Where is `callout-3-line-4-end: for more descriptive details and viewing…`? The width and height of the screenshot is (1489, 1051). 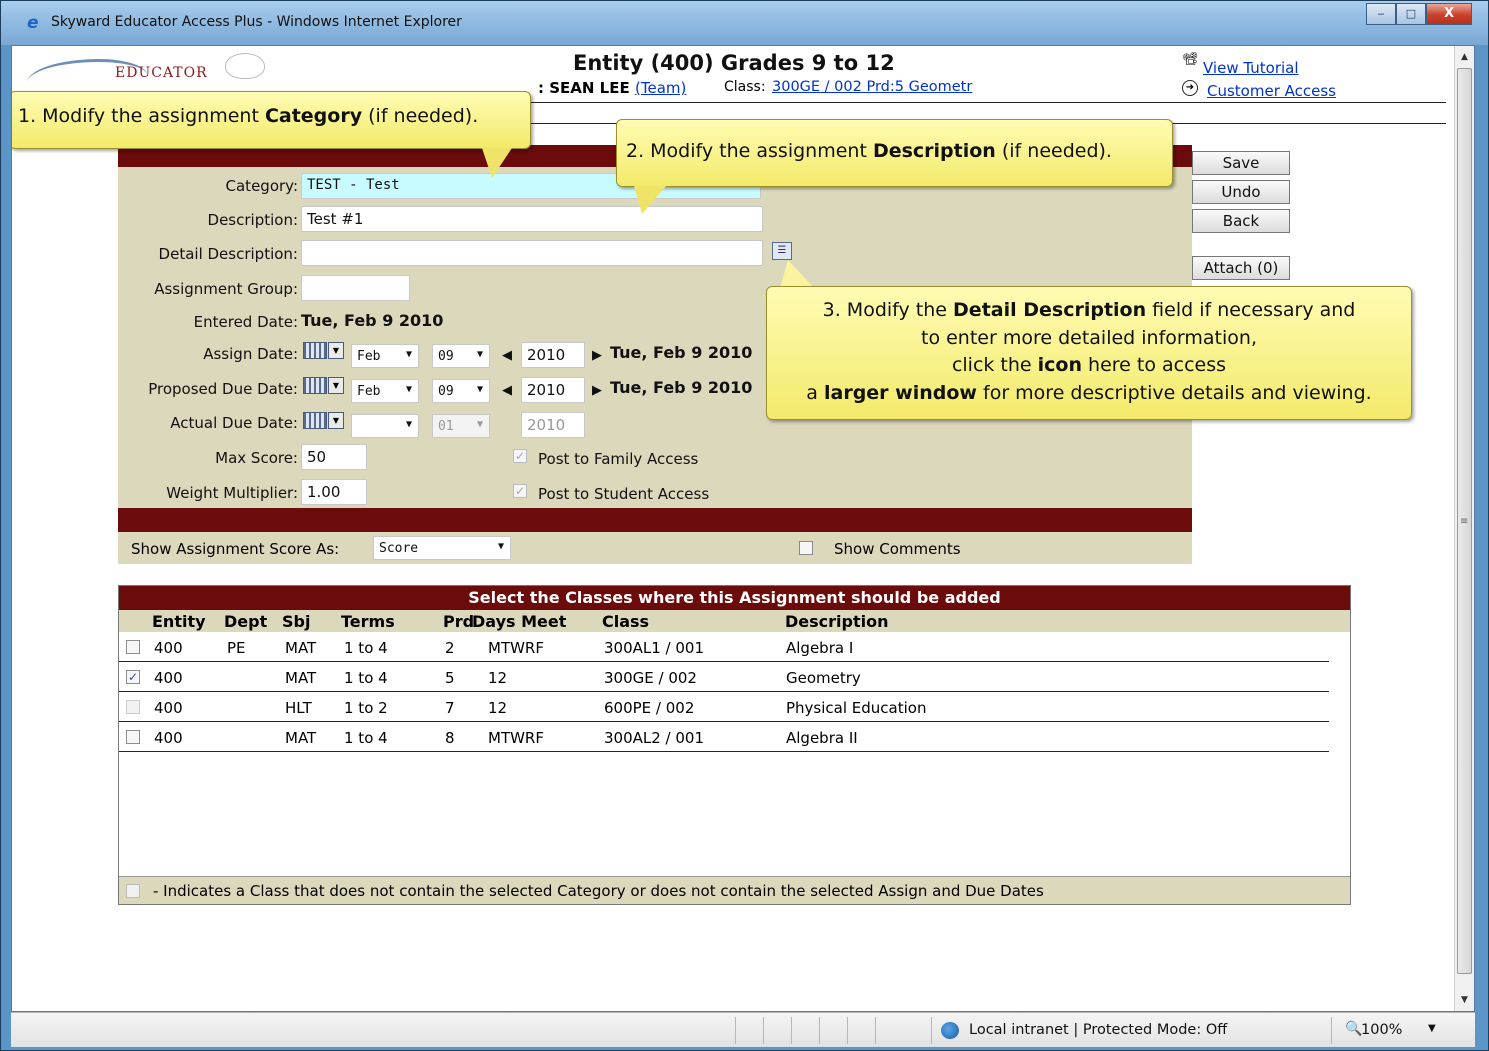 callout-3-line-4-end: for more descriptive details and viewing… is located at coordinates (1174, 392).